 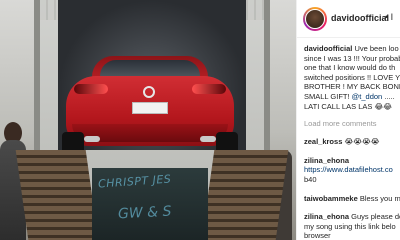 What do you see at coordinates (92, 139) in the screenshot?
I see `exhaust-left` at bounding box center [92, 139].